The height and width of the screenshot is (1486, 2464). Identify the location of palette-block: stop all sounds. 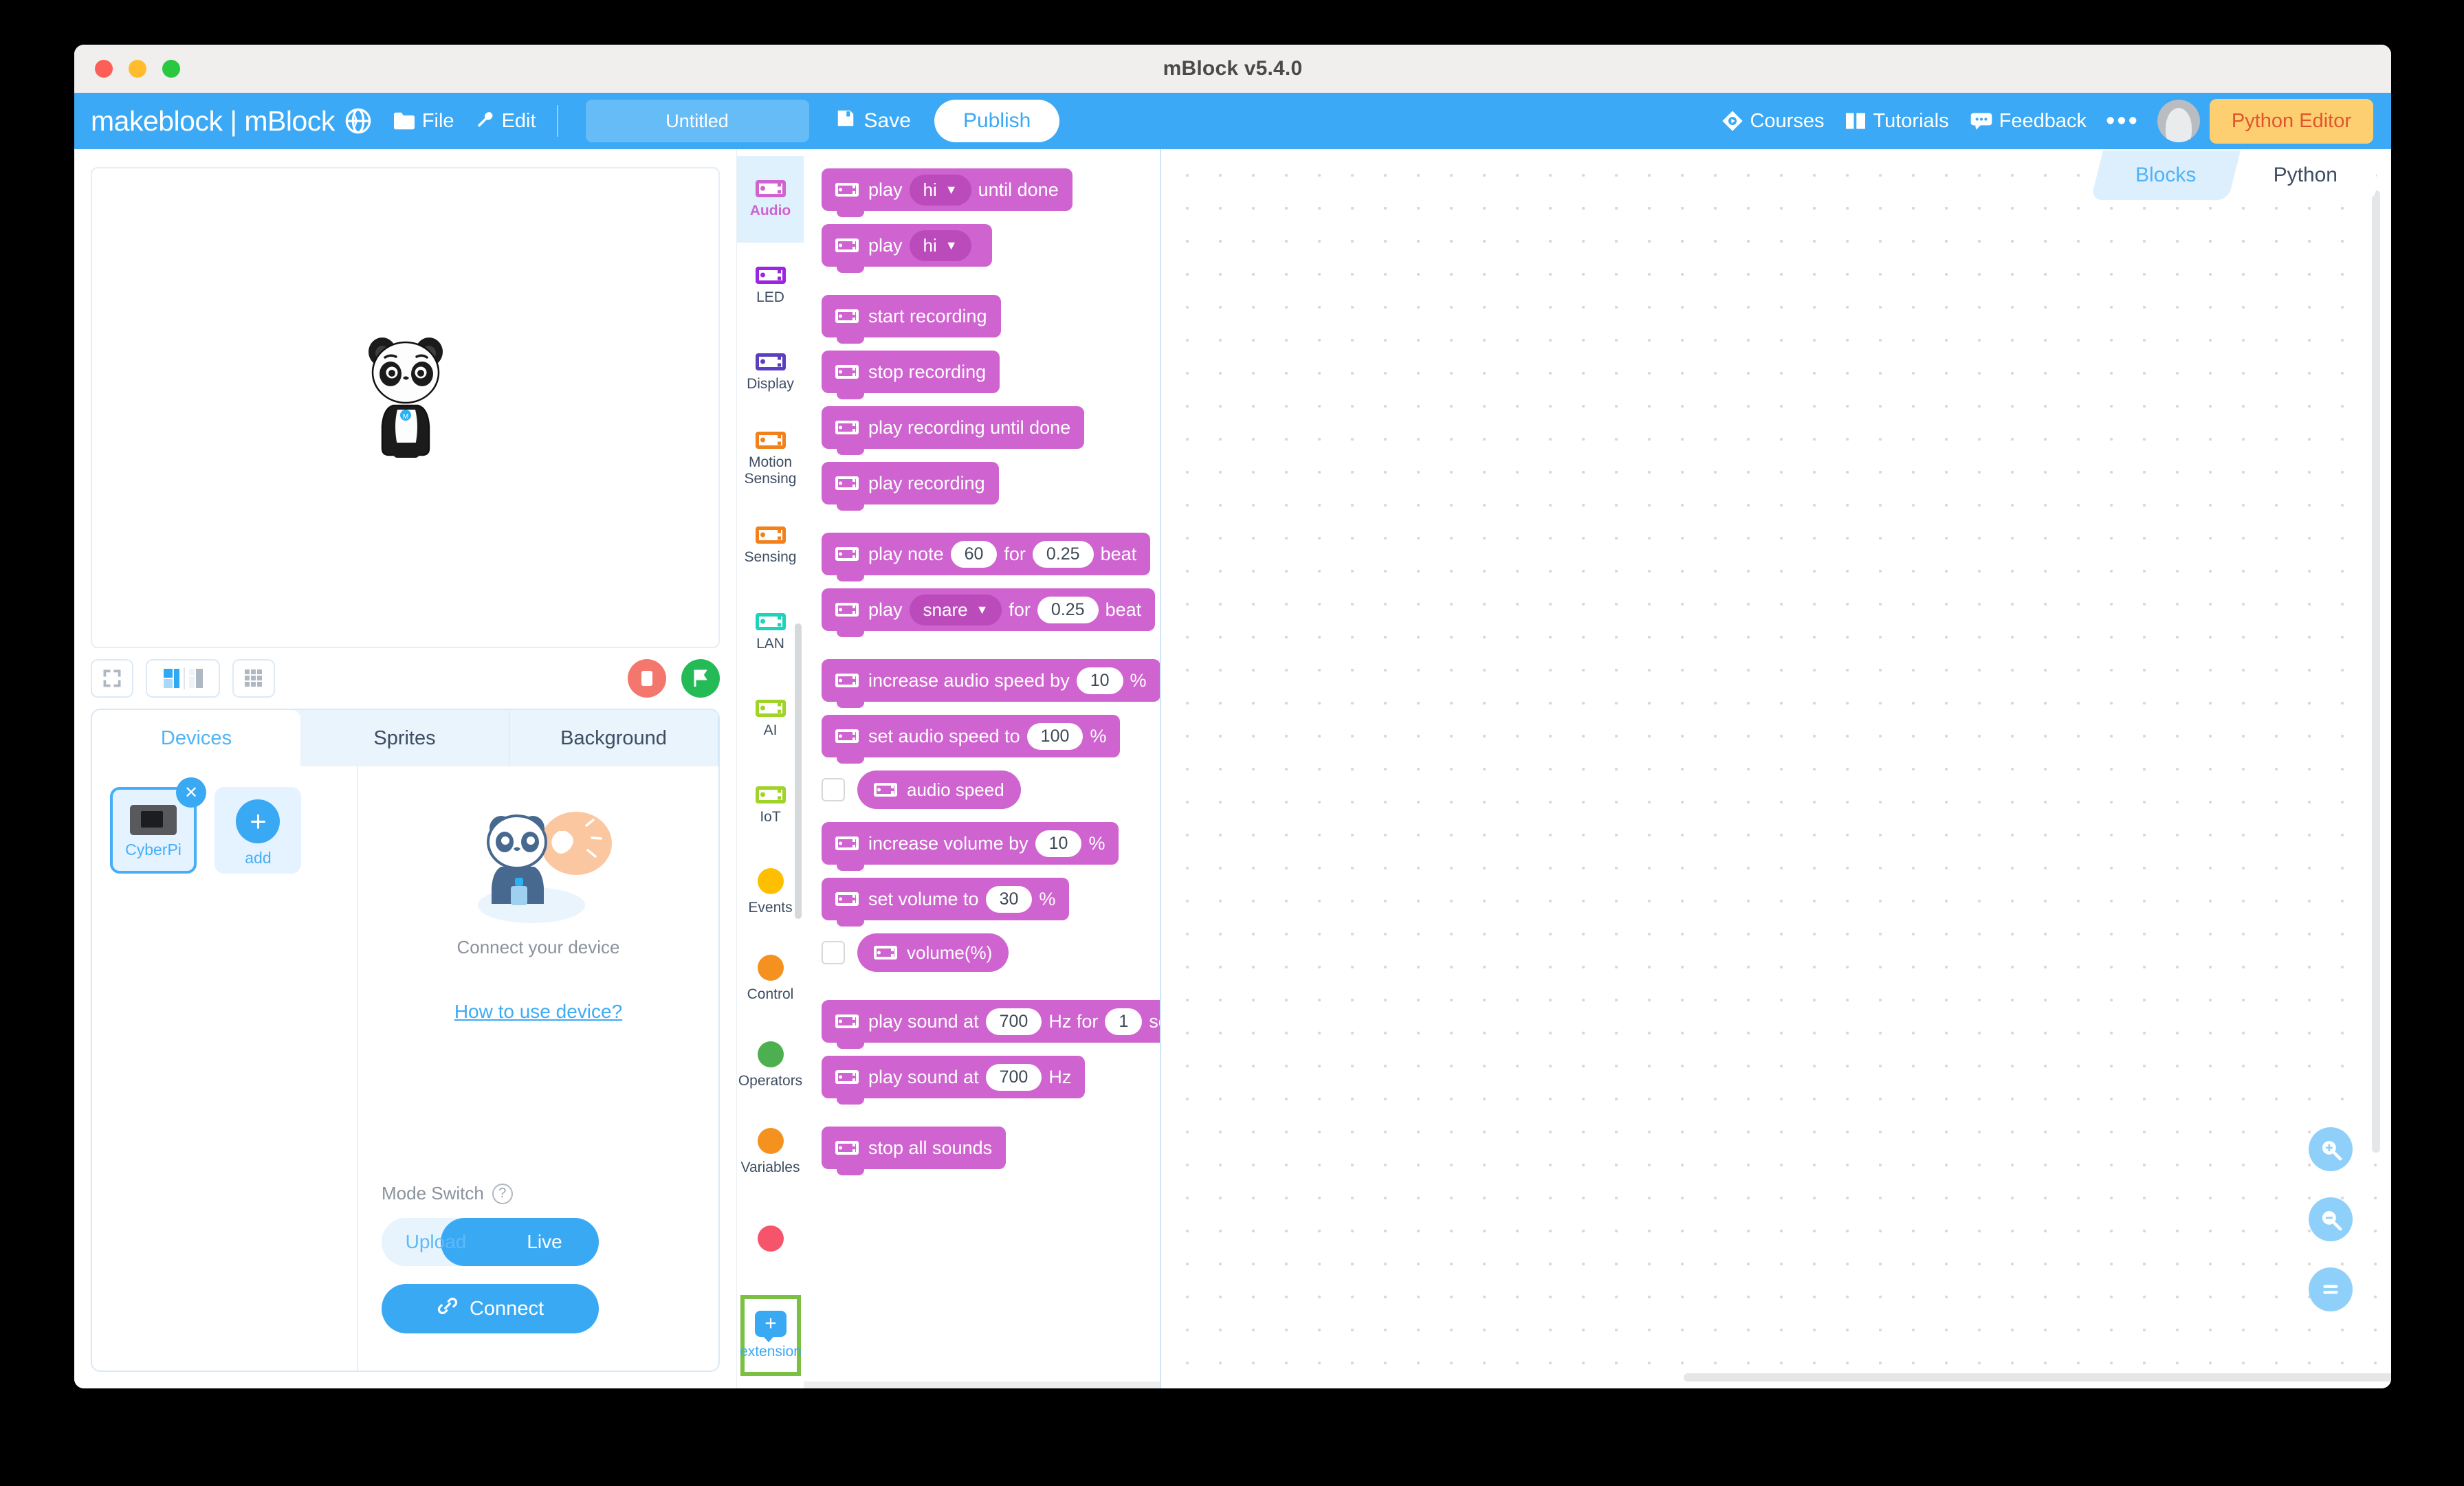
(914, 1151).